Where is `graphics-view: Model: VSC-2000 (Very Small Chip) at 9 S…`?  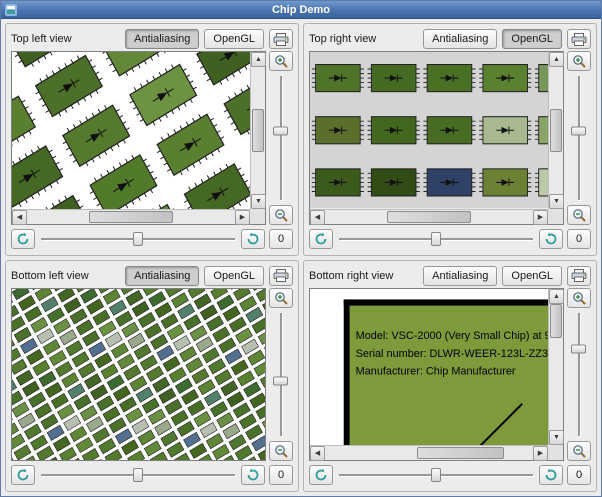 graphics-view: Model: VSC-2000 (Very Small Chip) at 9 S… is located at coordinates (436, 374).